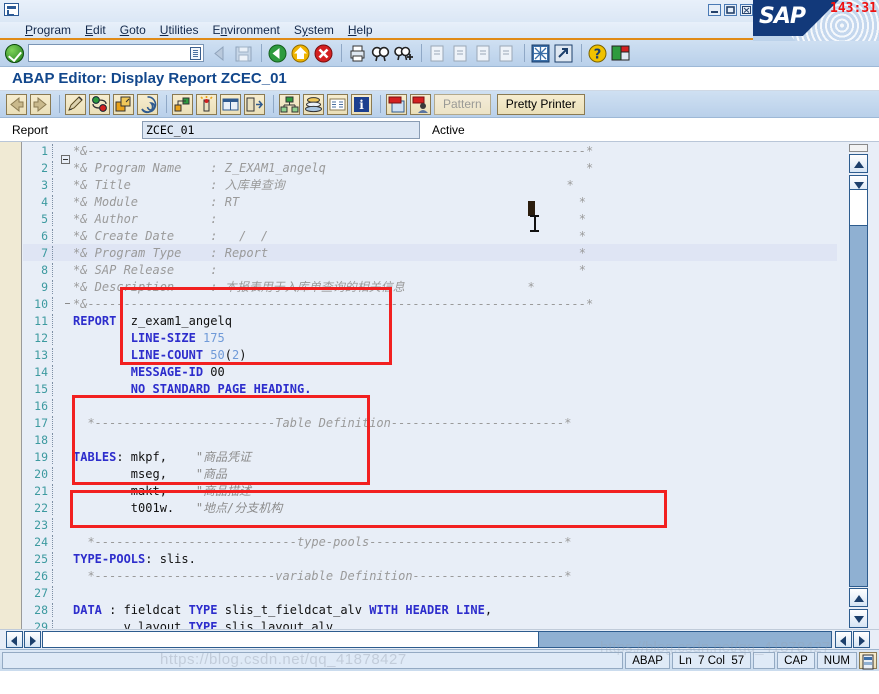 Image resolution: width=879 pixels, height=694 pixels. I want to click on close-button, so click(746, 10).